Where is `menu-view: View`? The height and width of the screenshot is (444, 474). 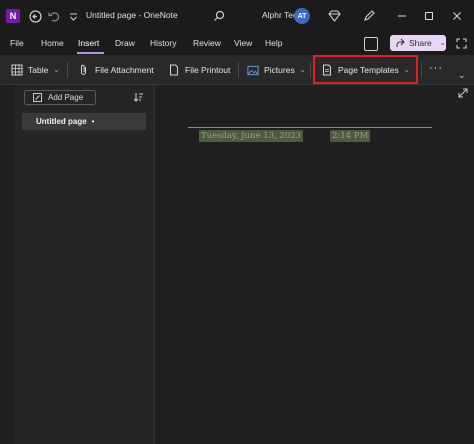 menu-view: View is located at coordinates (243, 43).